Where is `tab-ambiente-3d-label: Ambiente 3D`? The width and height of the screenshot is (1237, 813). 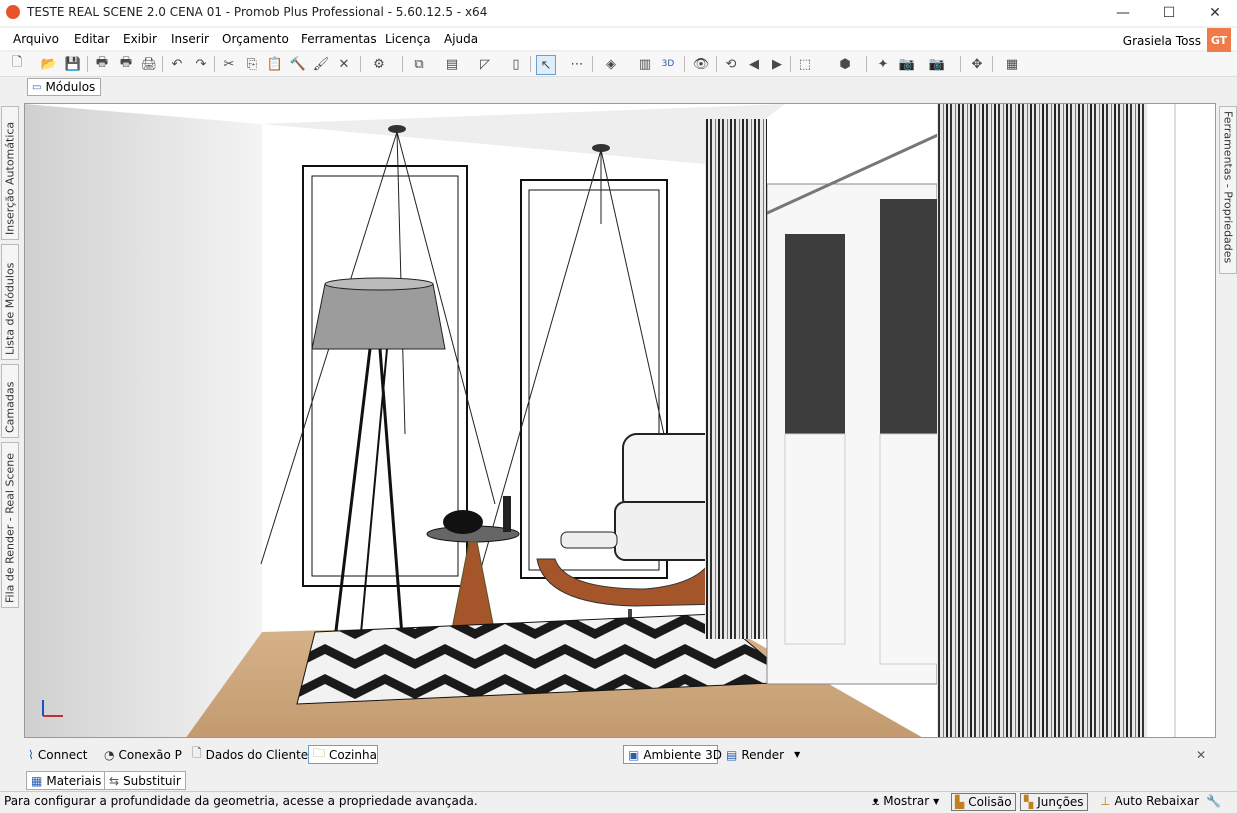
tab-ambiente-3d-label: Ambiente 3D is located at coordinates (682, 754).